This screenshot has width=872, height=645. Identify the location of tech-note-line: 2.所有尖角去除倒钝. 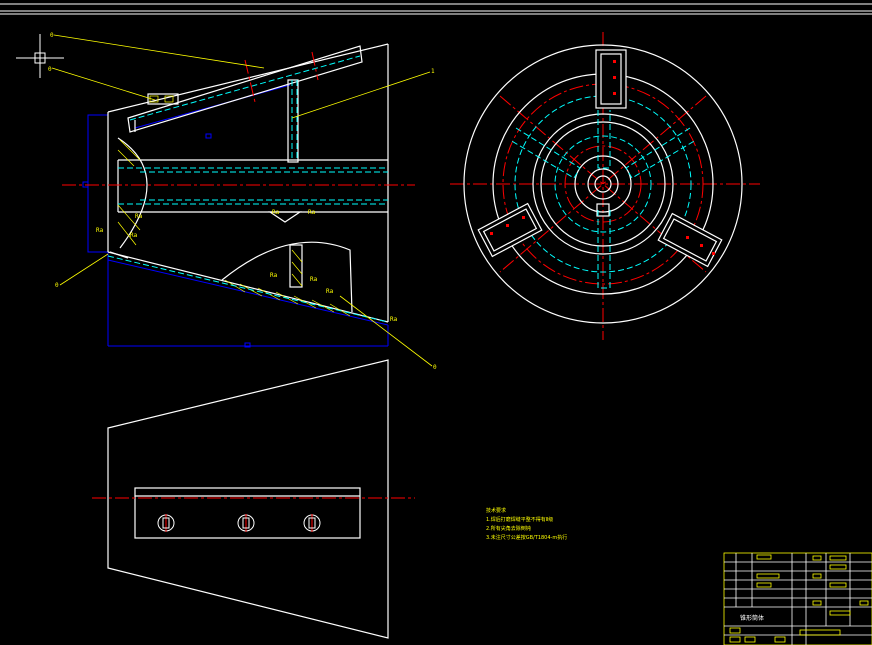
(508, 529).